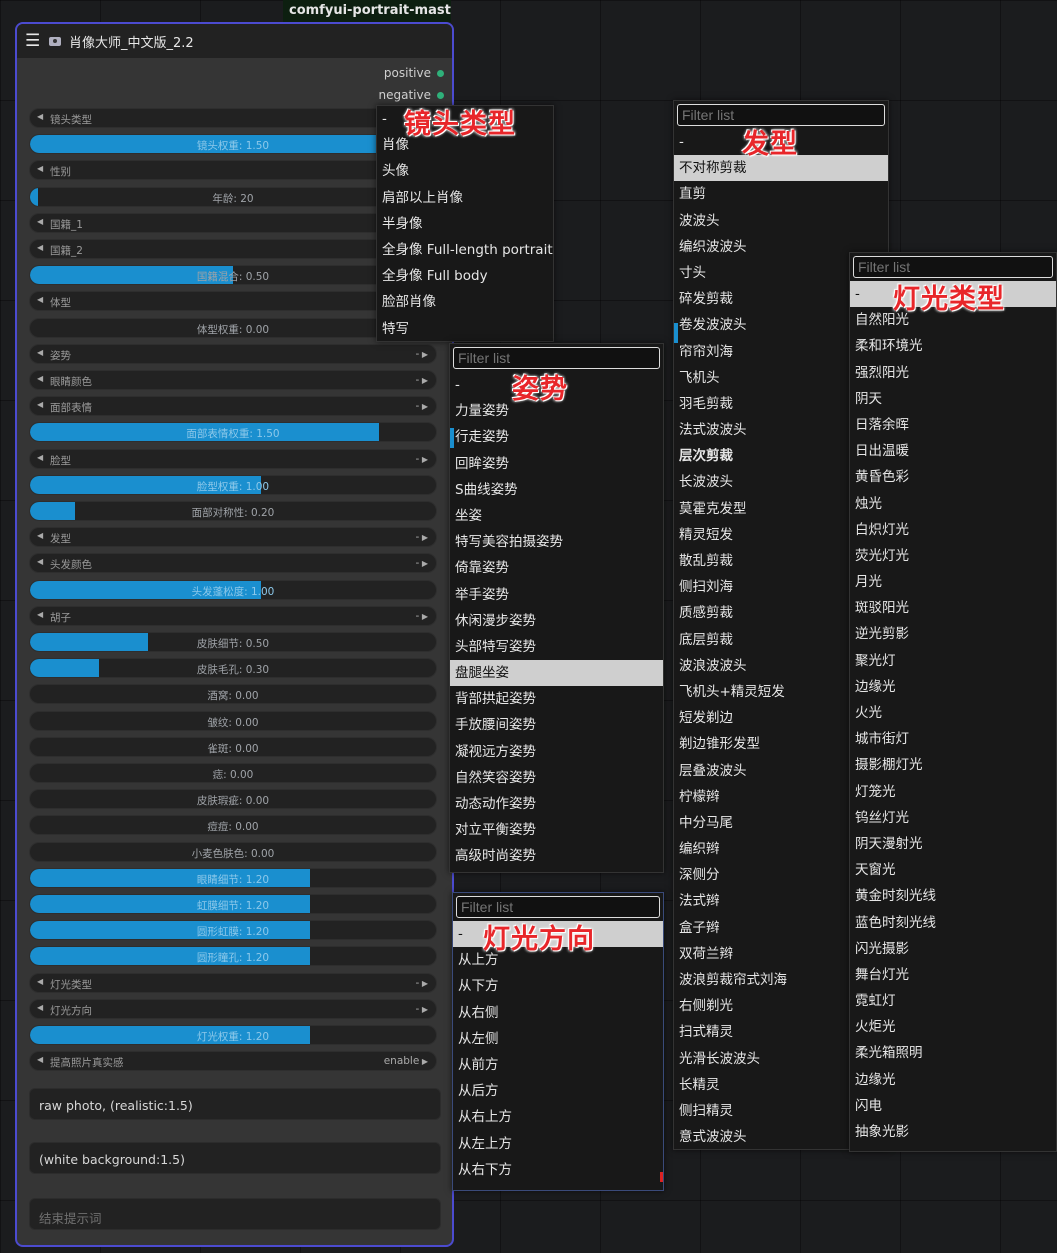  I want to click on slider-widget: 皮肤毛孔: 0.30, so click(233, 668).